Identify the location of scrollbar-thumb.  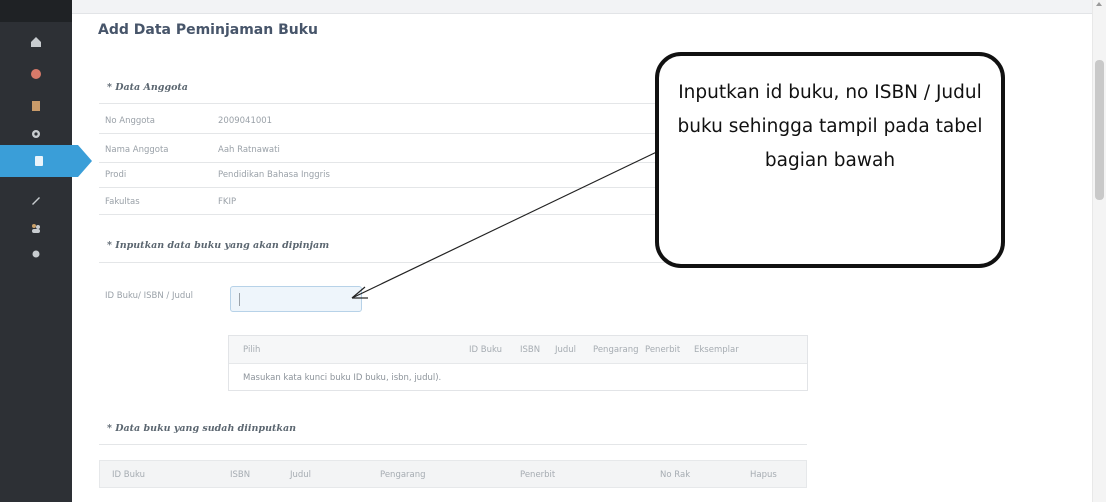
(1099, 130).